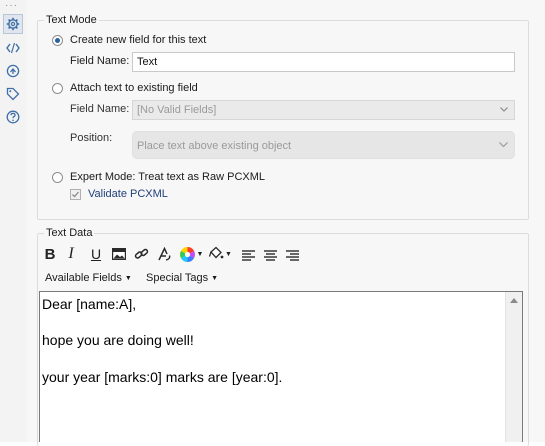 The height and width of the screenshot is (446, 545). Describe the element at coordinates (14, 221) in the screenshot. I see `sidebar: ···` at that location.